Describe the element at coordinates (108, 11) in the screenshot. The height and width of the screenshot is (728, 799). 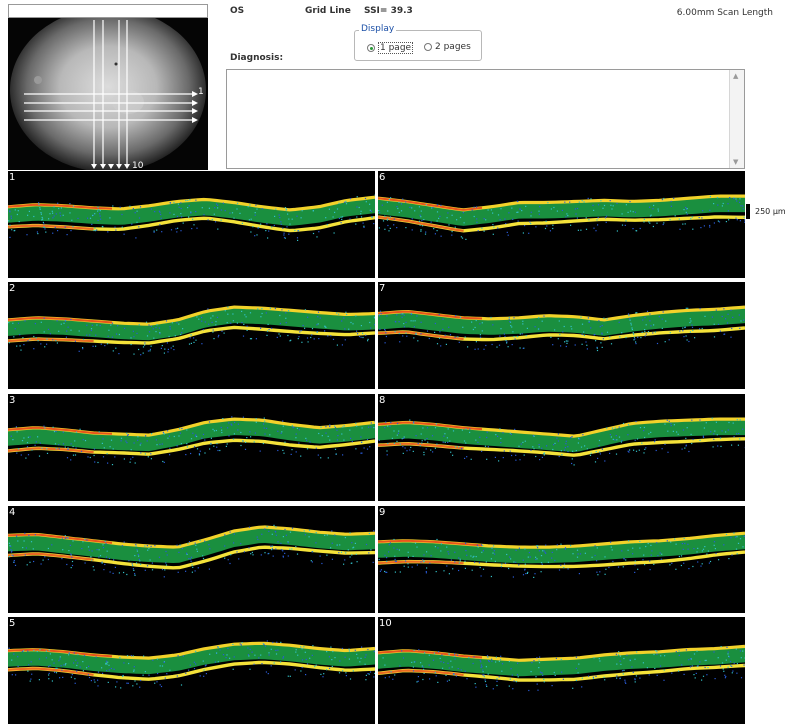
I see `fundus-title-bar` at that location.